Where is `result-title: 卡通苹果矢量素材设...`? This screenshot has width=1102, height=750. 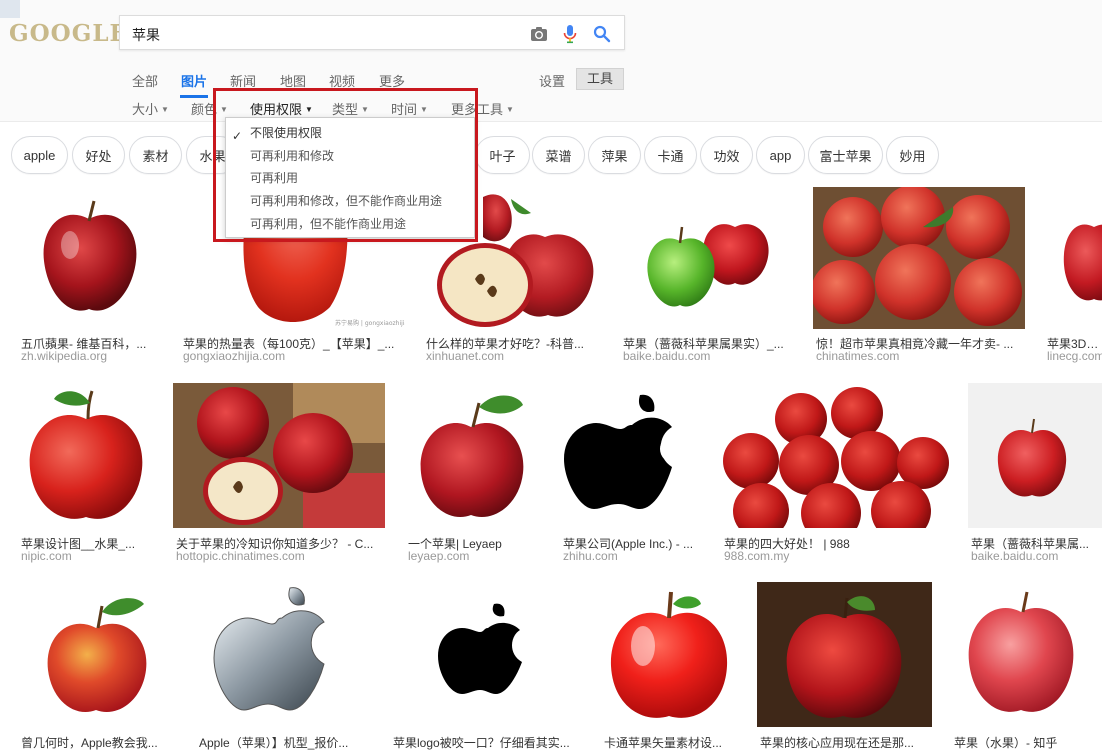 result-title: 卡通苹果矢量素材设... is located at coordinates (672, 742).